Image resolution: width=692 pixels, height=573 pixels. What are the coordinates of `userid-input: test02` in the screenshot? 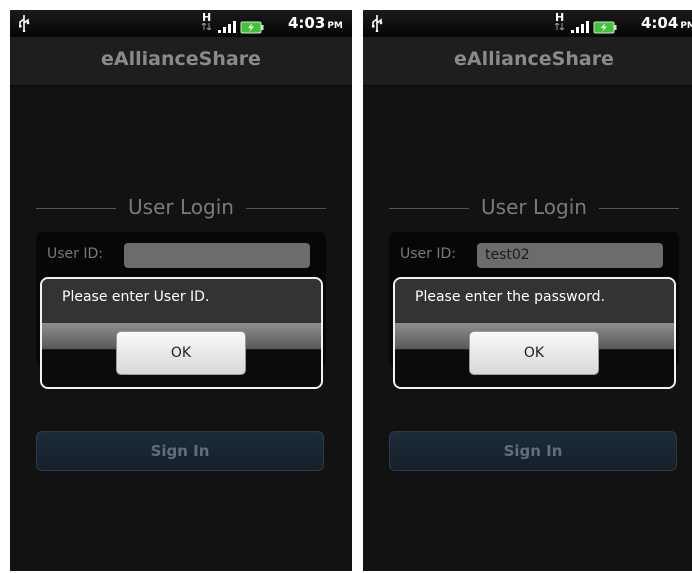 It's located at (570, 255).